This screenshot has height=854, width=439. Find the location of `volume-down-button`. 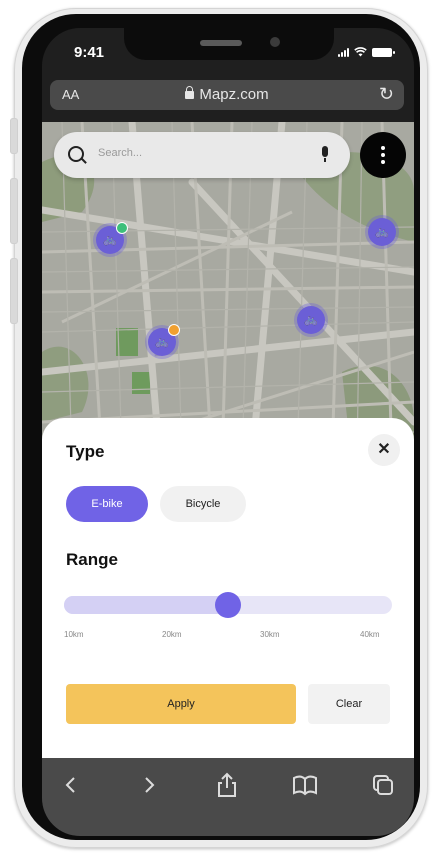

volume-down-button is located at coordinates (14, 291).